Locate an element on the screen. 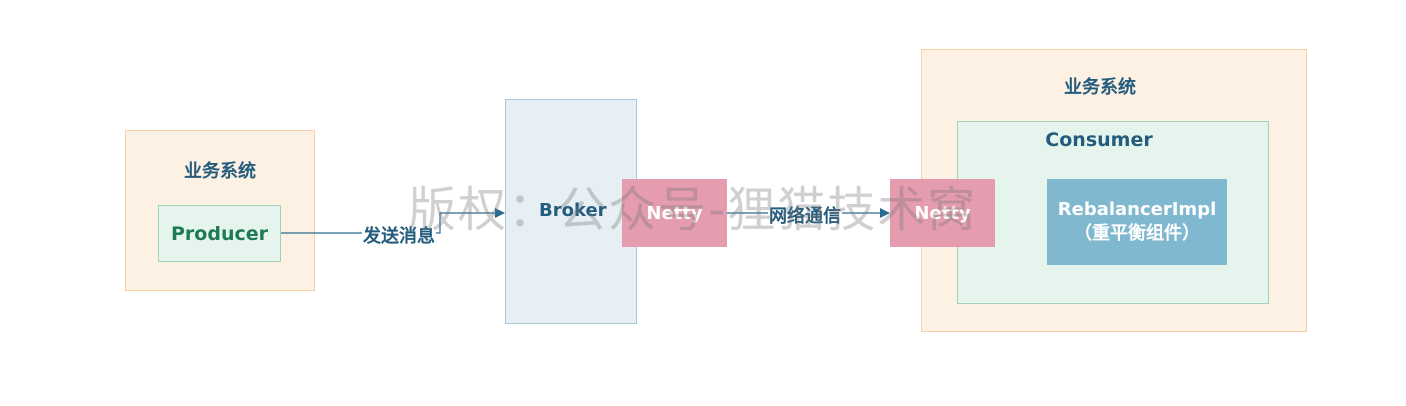 Image resolution: width=1406 pixels, height=406 pixels. consumer-netty-box: Netty is located at coordinates (942, 213).